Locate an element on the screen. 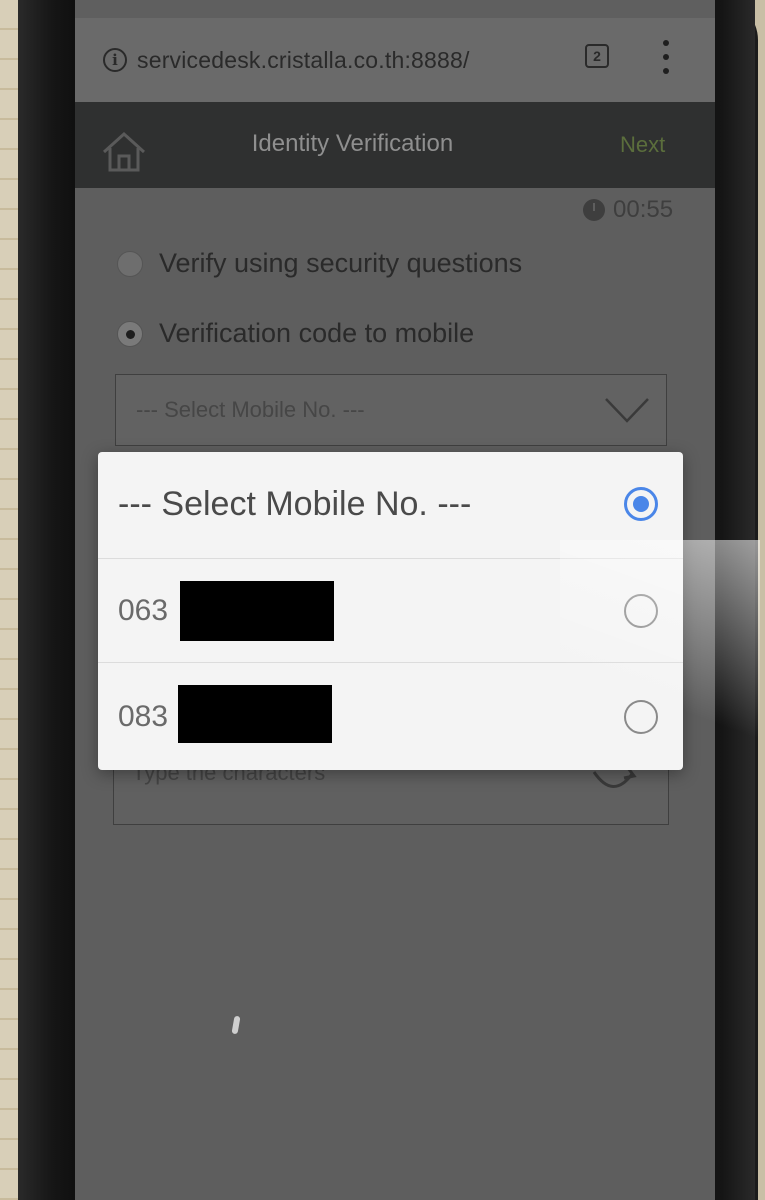  countdown-timer: 00:55 is located at coordinates (628, 210).